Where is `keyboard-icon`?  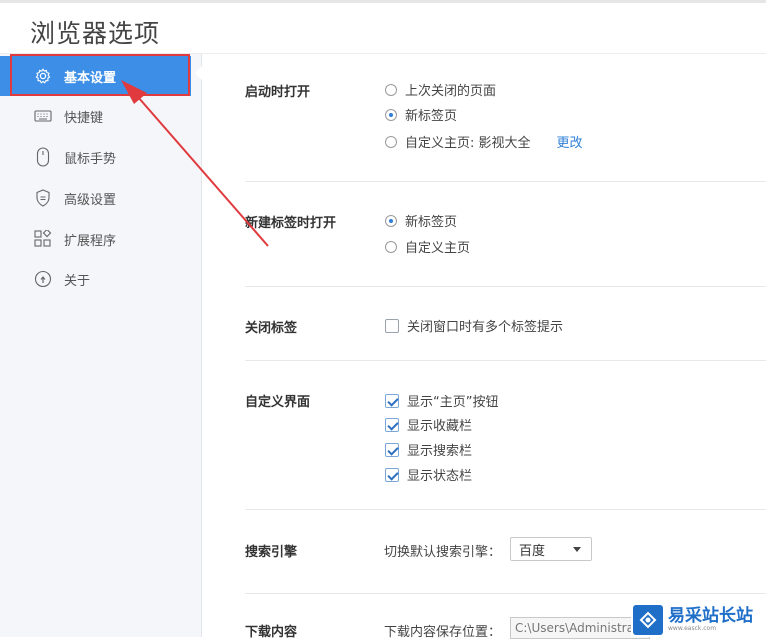 keyboard-icon is located at coordinates (43, 116).